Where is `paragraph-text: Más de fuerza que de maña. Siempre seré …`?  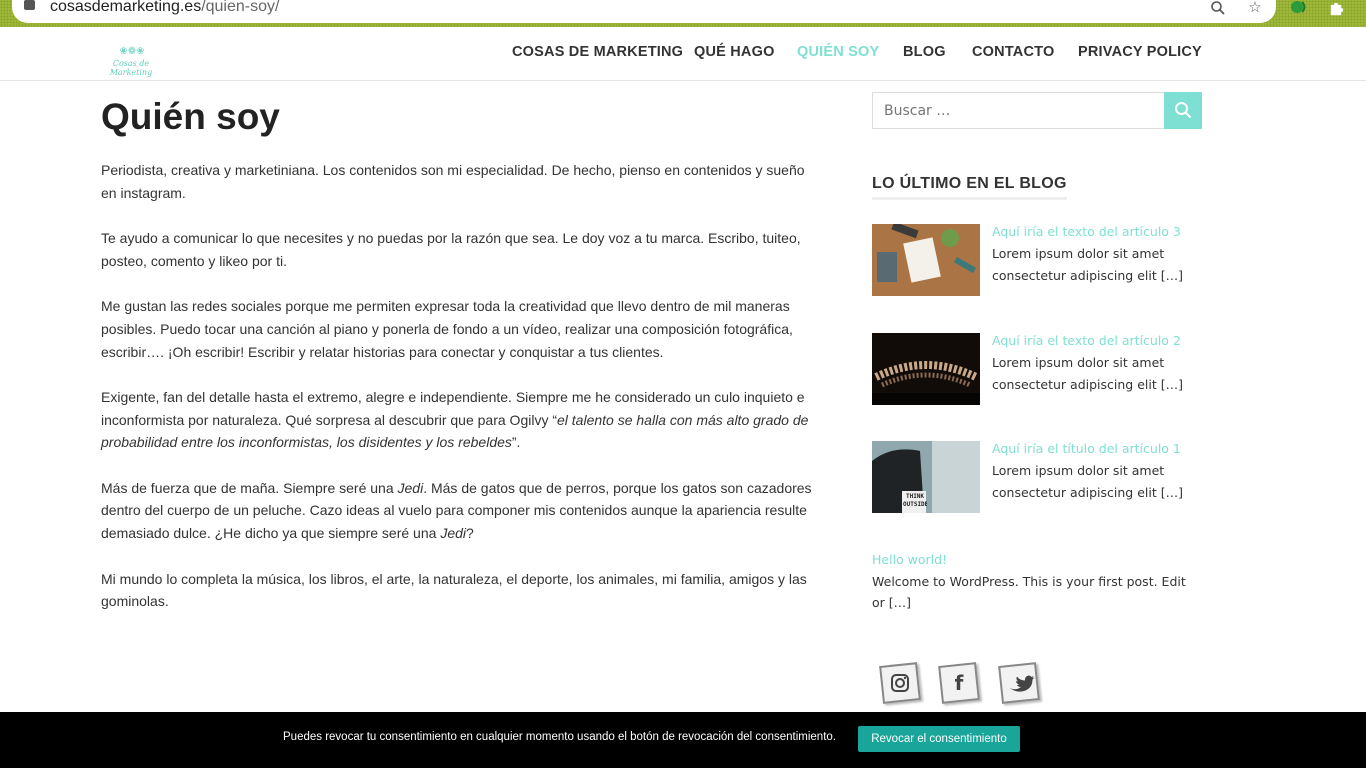
paragraph-text: Más de fuerza que de maña. Siempre seré … is located at coordinates (249, 487).